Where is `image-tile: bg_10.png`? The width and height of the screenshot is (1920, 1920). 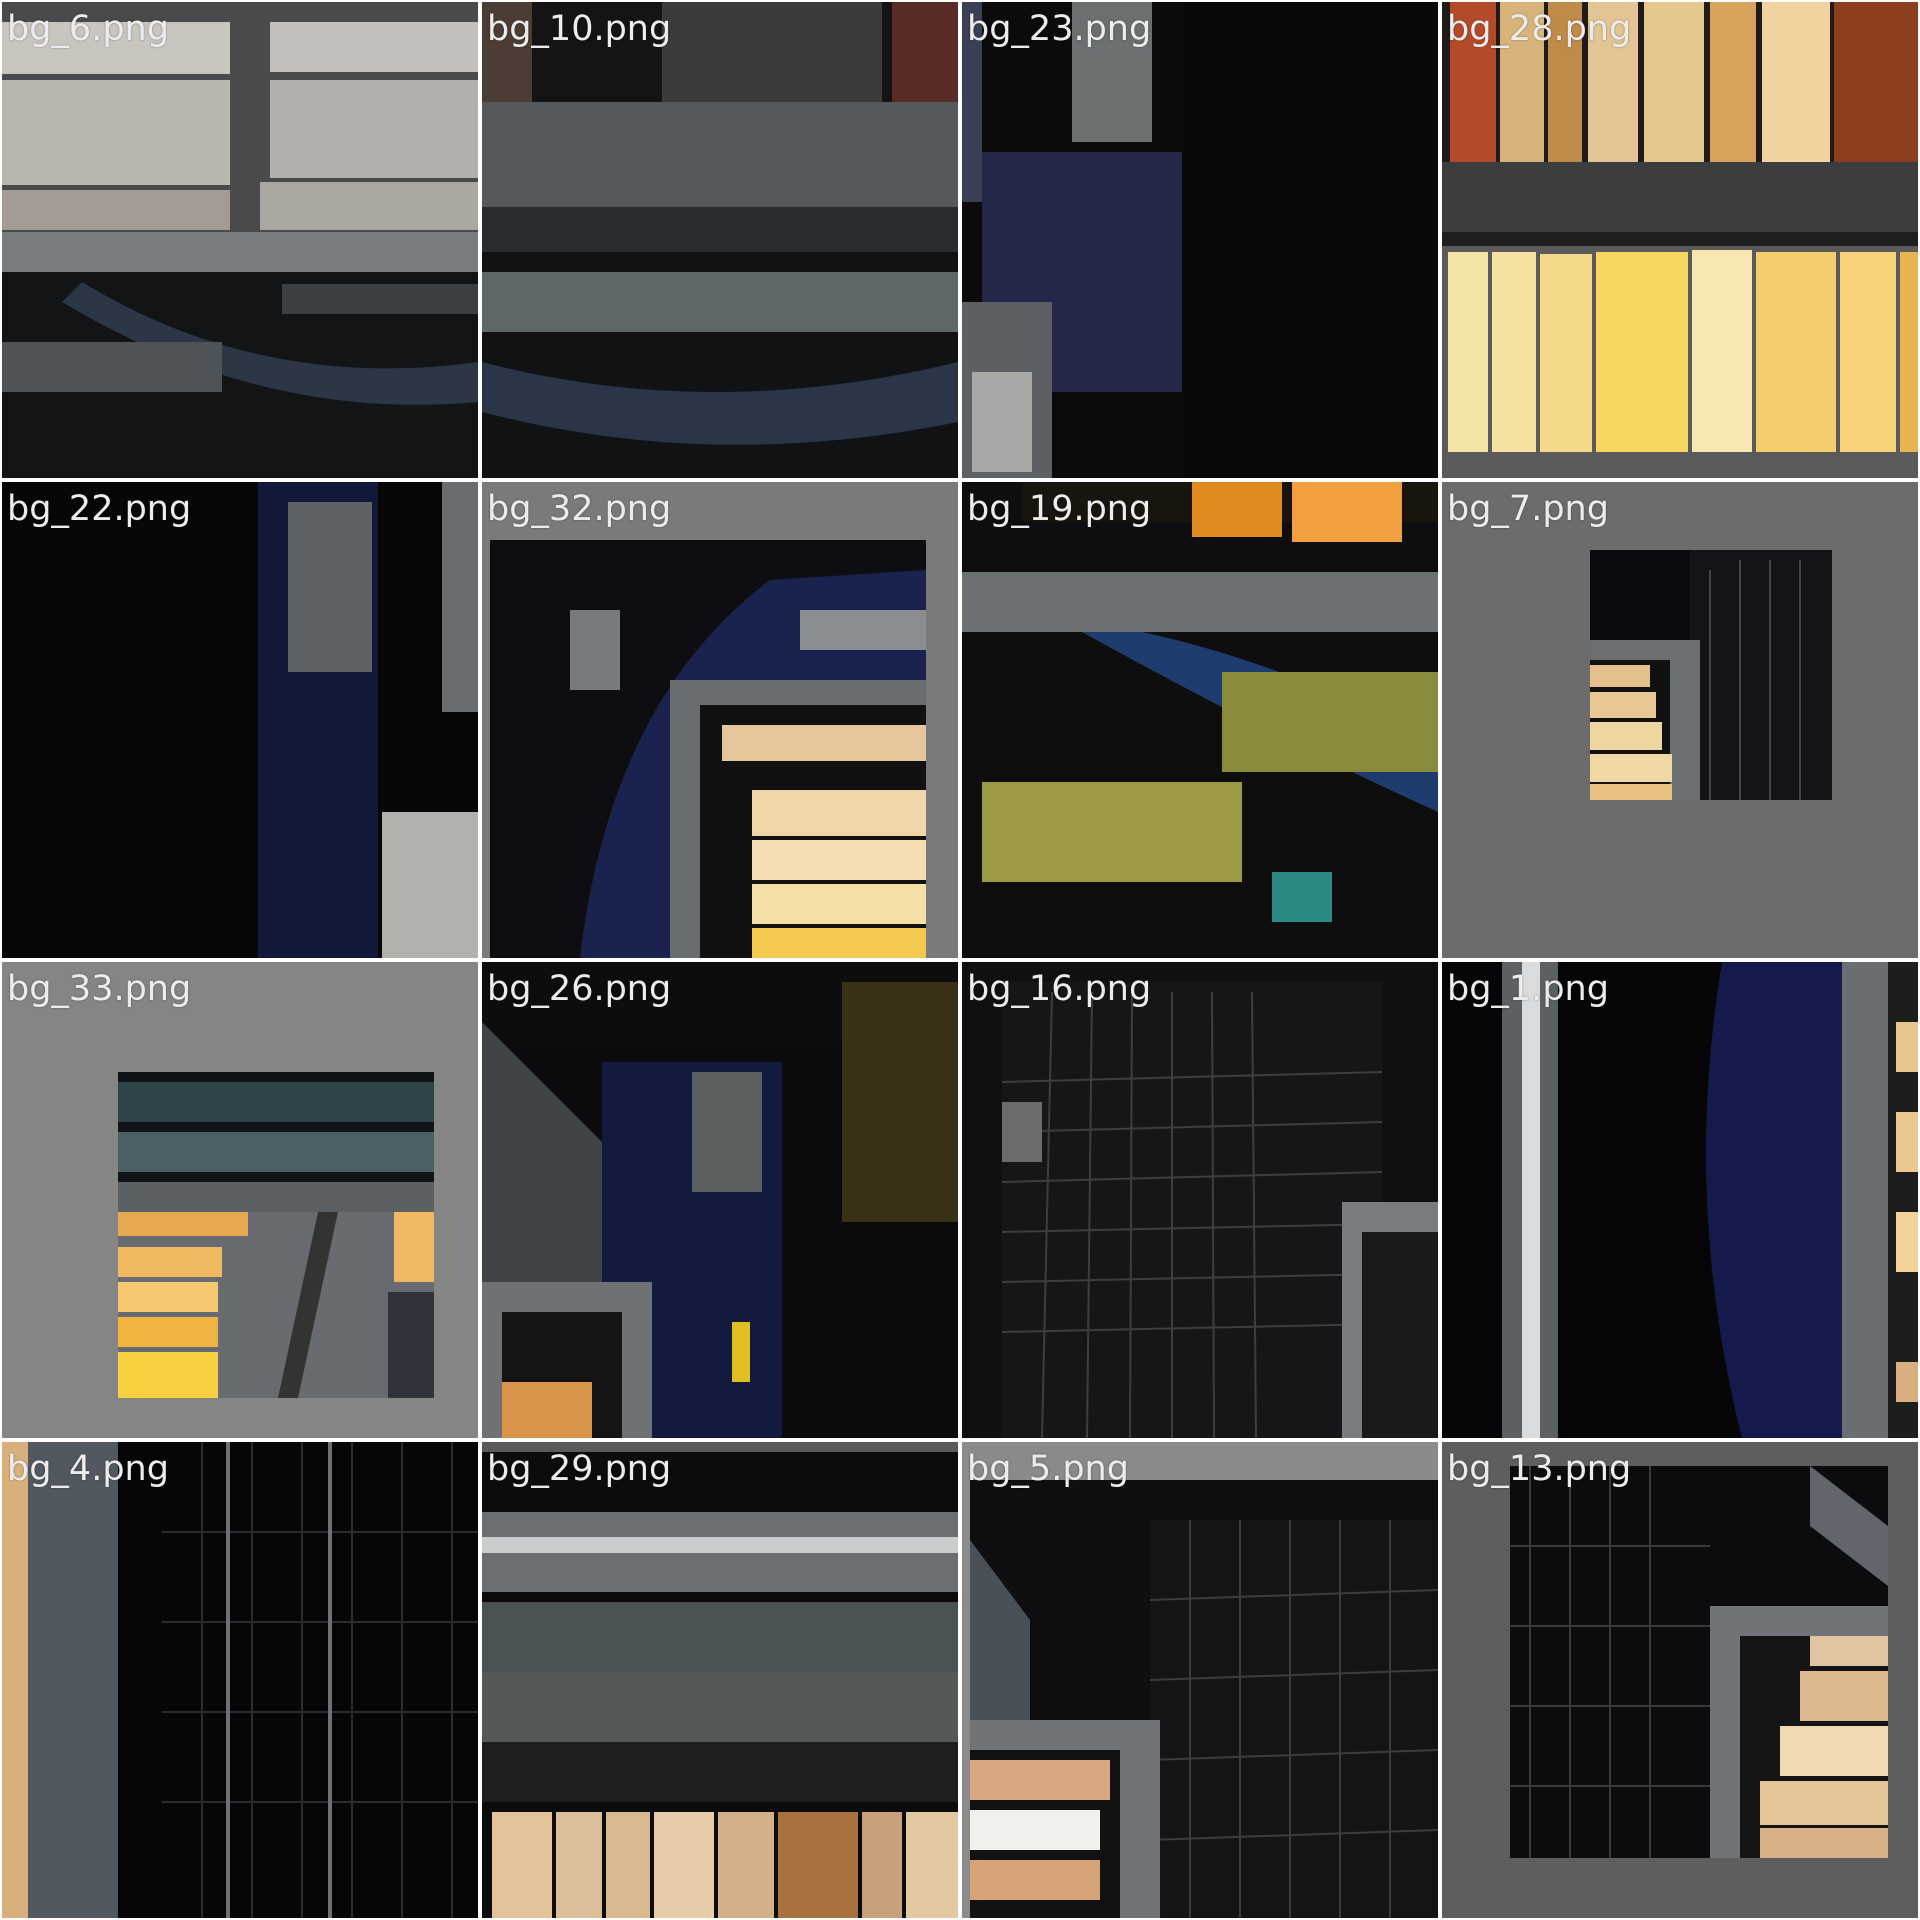 image-tile: bg_10.png is located at coordinates (720, 240).